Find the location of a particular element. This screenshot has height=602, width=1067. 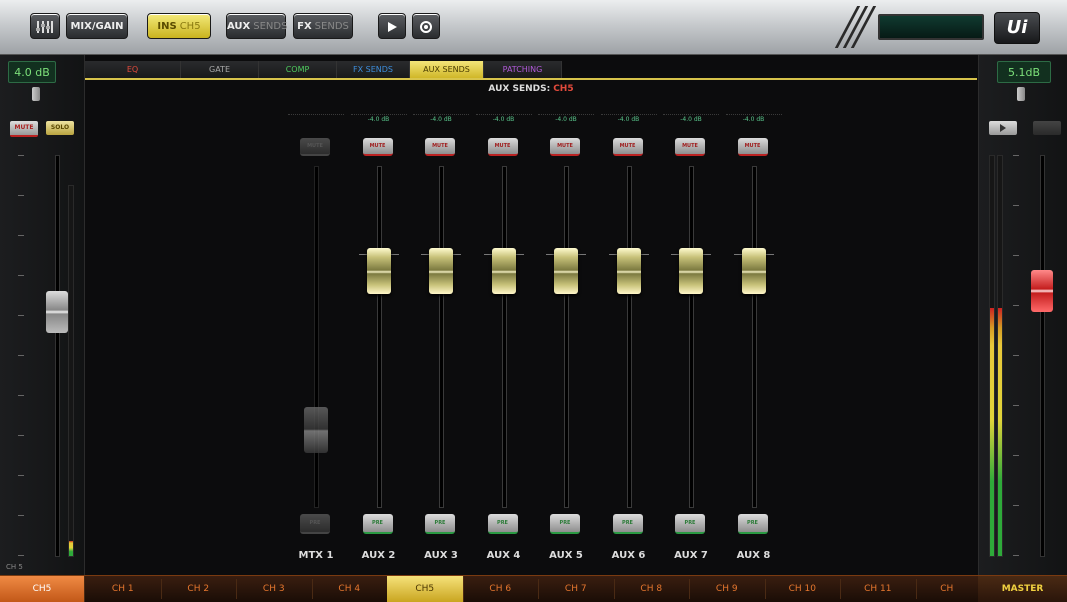

master-disabled-button is located at coordinates (1047, 128).